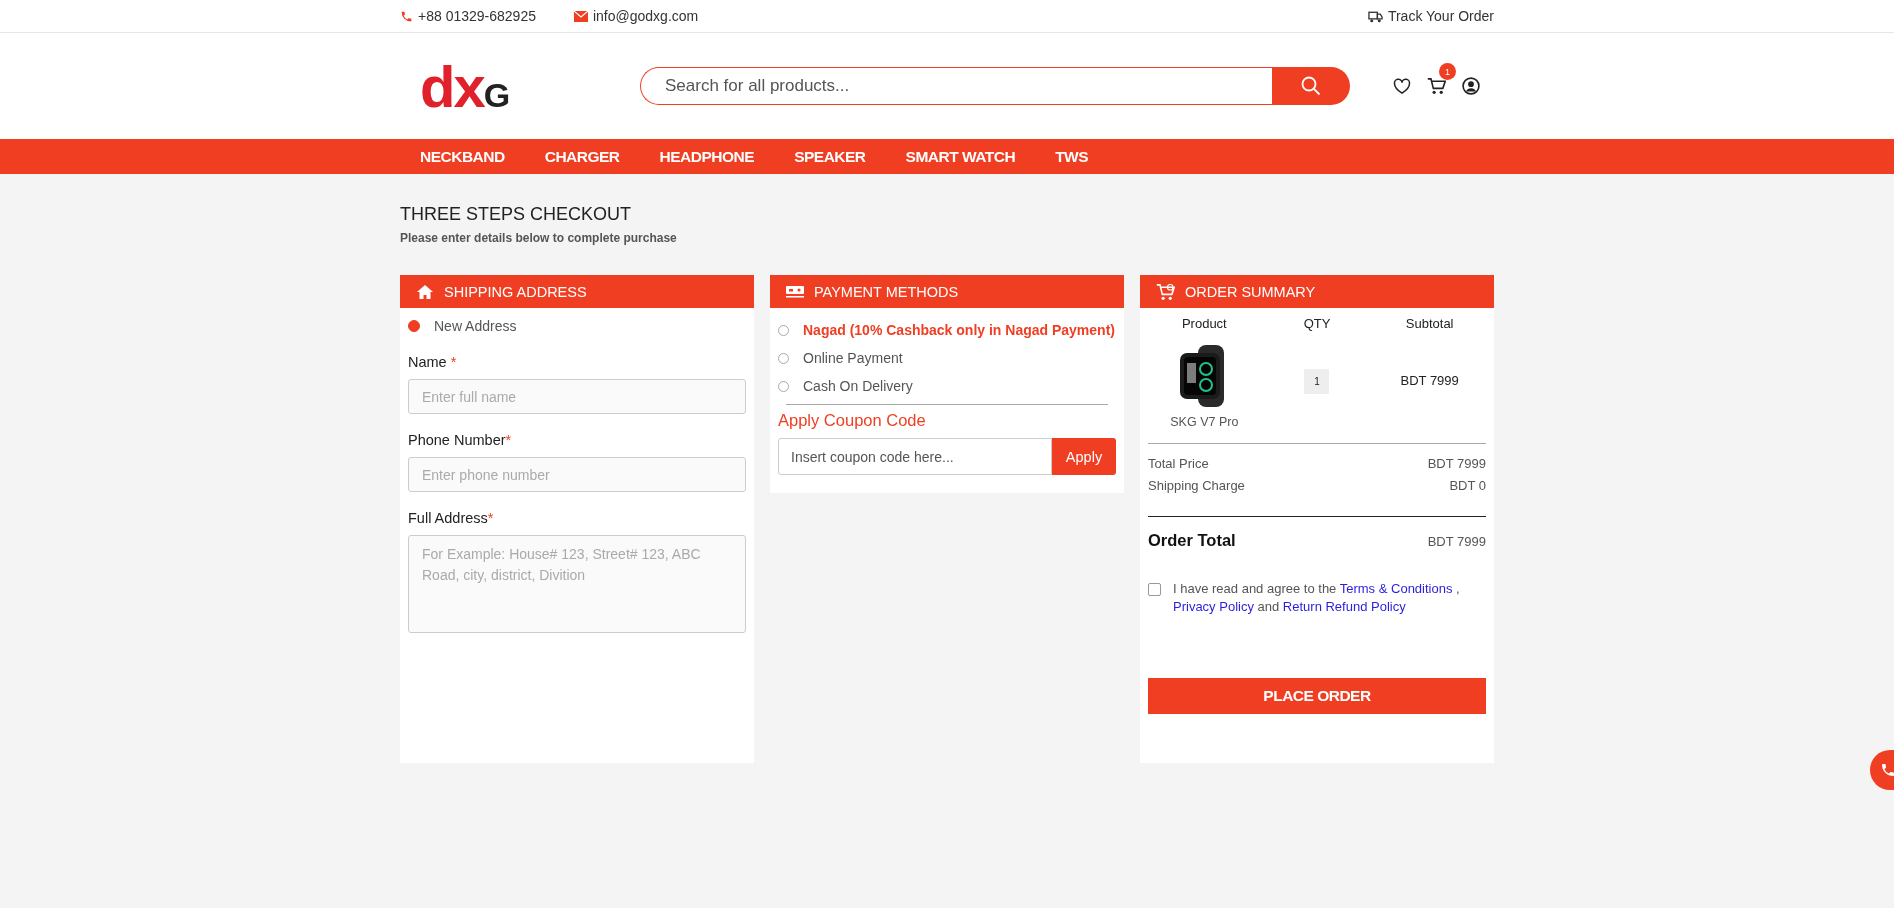 The width and height of the screenshot is (1894, 908). What do you see at coordinates (451, 518) in the screenshot?
I see `field-label: Full Address*` at bounding box center [451, 518].